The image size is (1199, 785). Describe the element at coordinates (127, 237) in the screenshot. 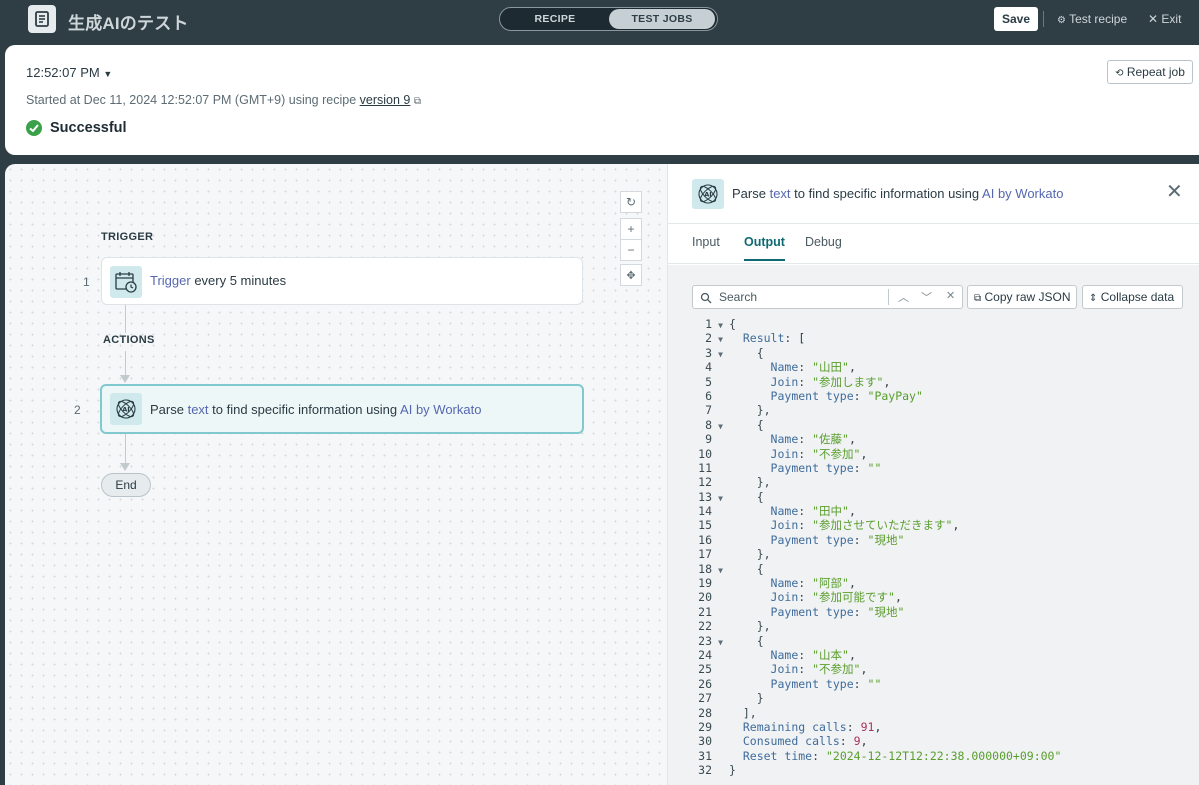

I see `trigger-section-label: TRIGGER` at that location.